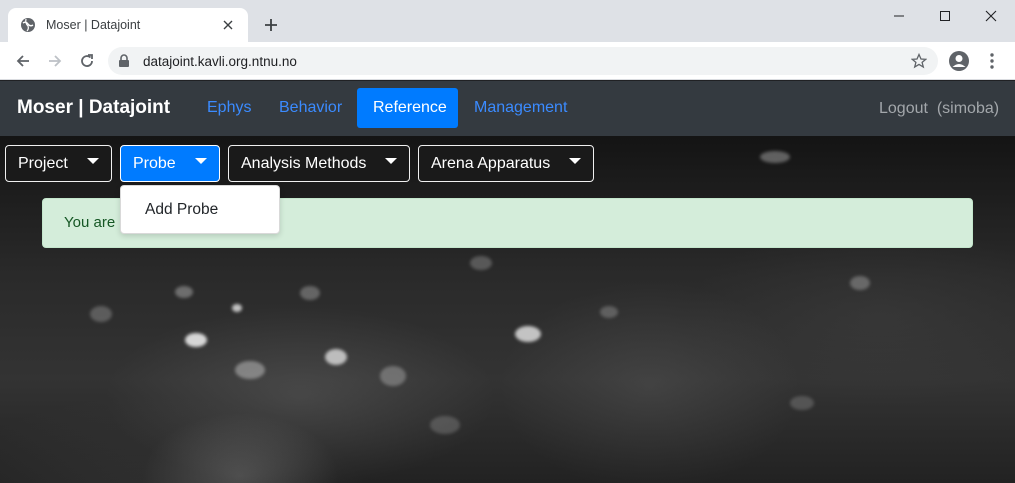 Image resolution: width=1015 pixels, height=483 pixels. Describe the element at coordinates (959, 61) in the screenshot. I see `profile-avatar-icon` at that location.